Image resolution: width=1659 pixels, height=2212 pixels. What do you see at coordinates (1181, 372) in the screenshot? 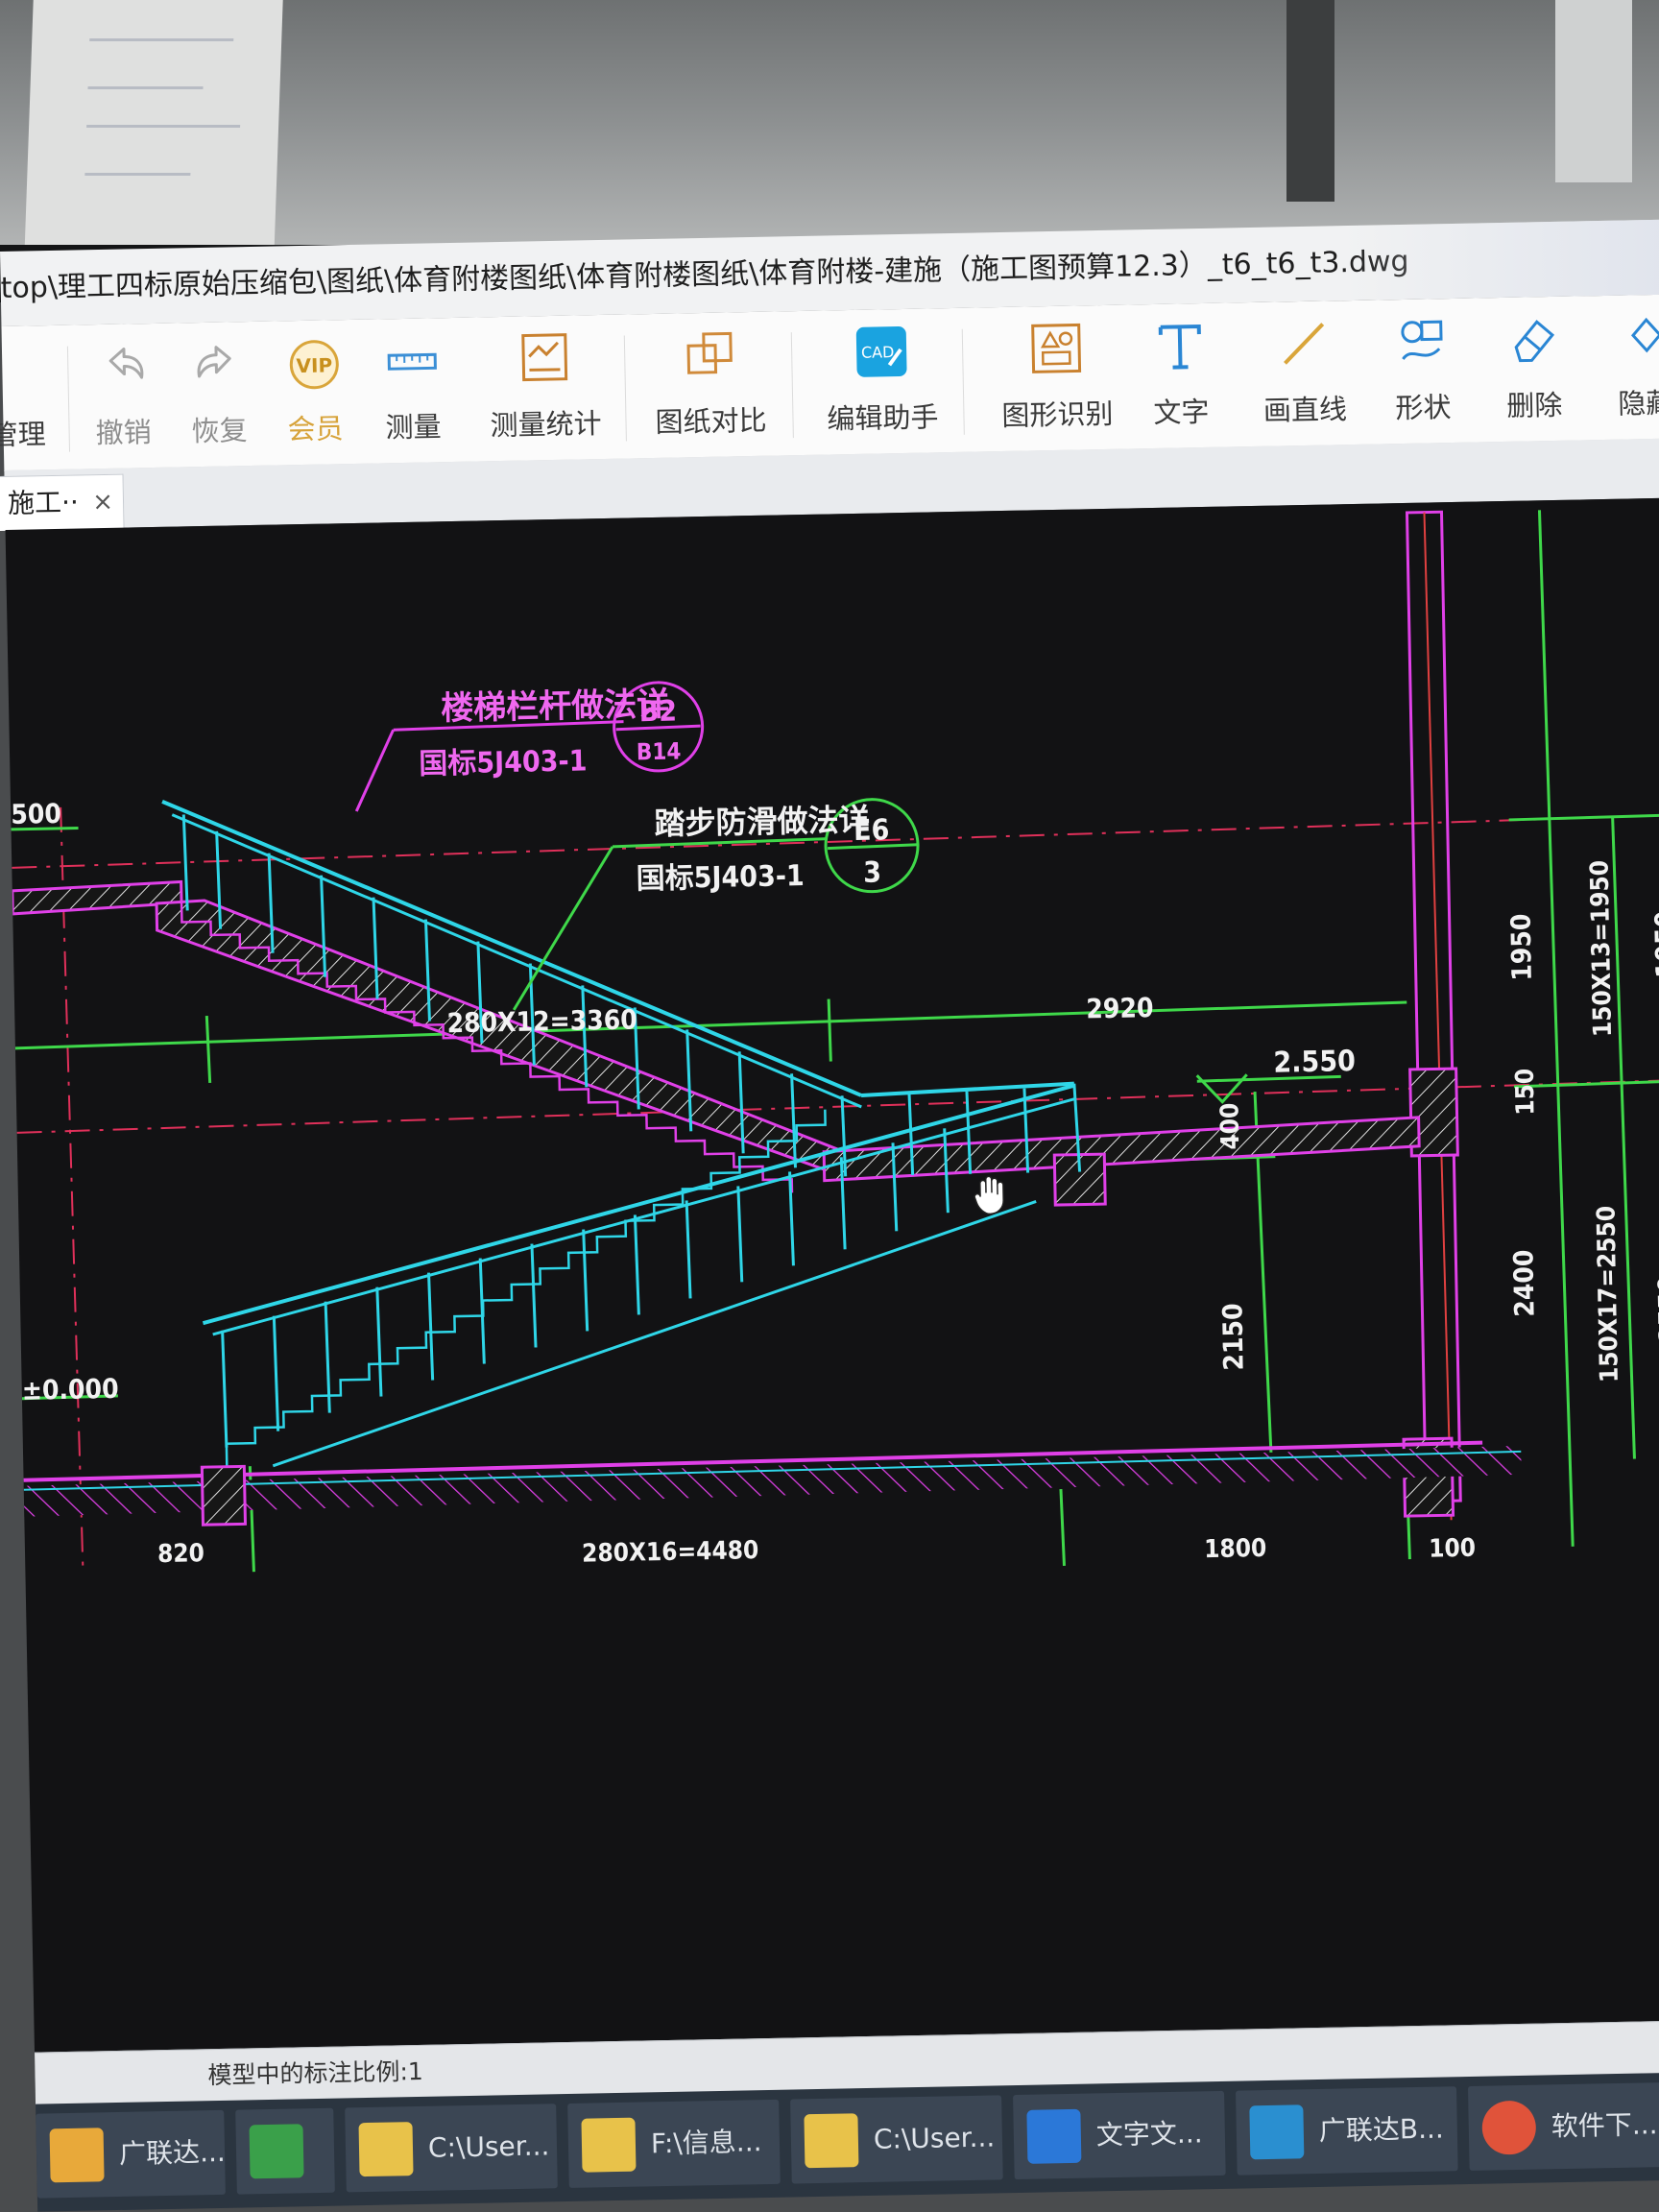
I see `text-tool-button: 文字` at bounding box center [1181, 372].